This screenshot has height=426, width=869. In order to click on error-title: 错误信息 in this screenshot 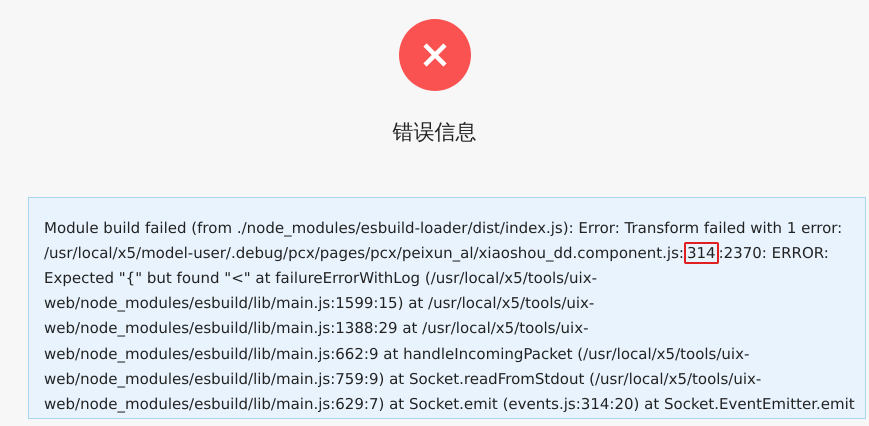, I will do `click(434, 132)`.